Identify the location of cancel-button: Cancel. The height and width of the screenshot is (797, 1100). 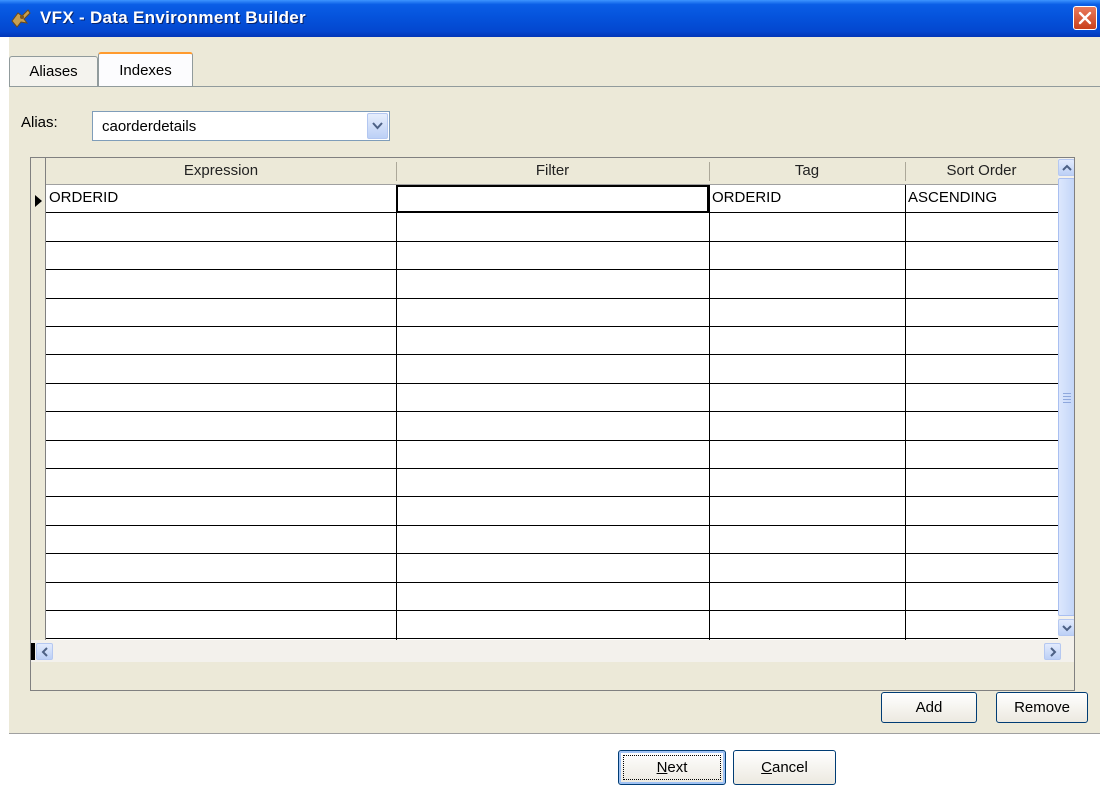
(784, 767).